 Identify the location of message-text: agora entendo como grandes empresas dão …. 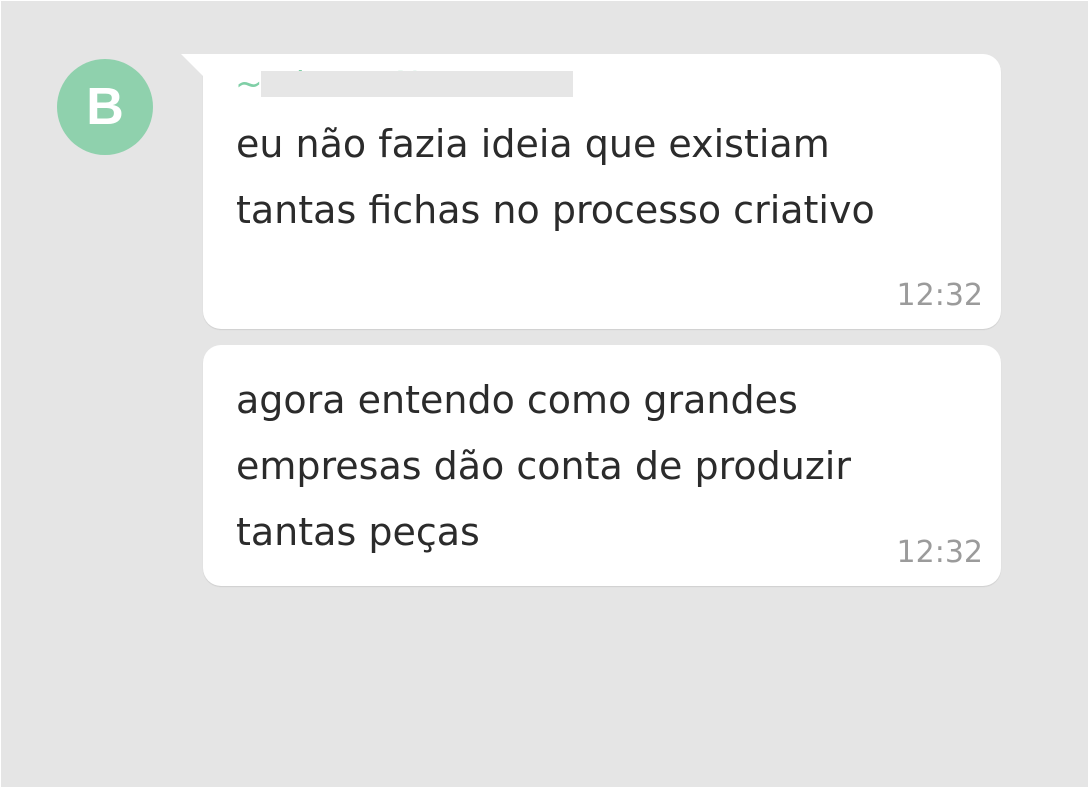
(543, 466).